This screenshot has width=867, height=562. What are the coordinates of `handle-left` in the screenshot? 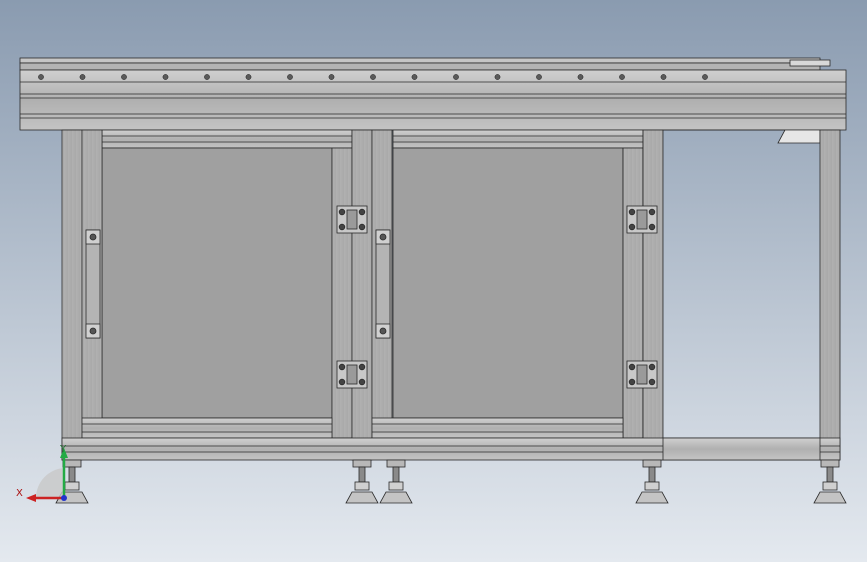 It's located at (93, 284).